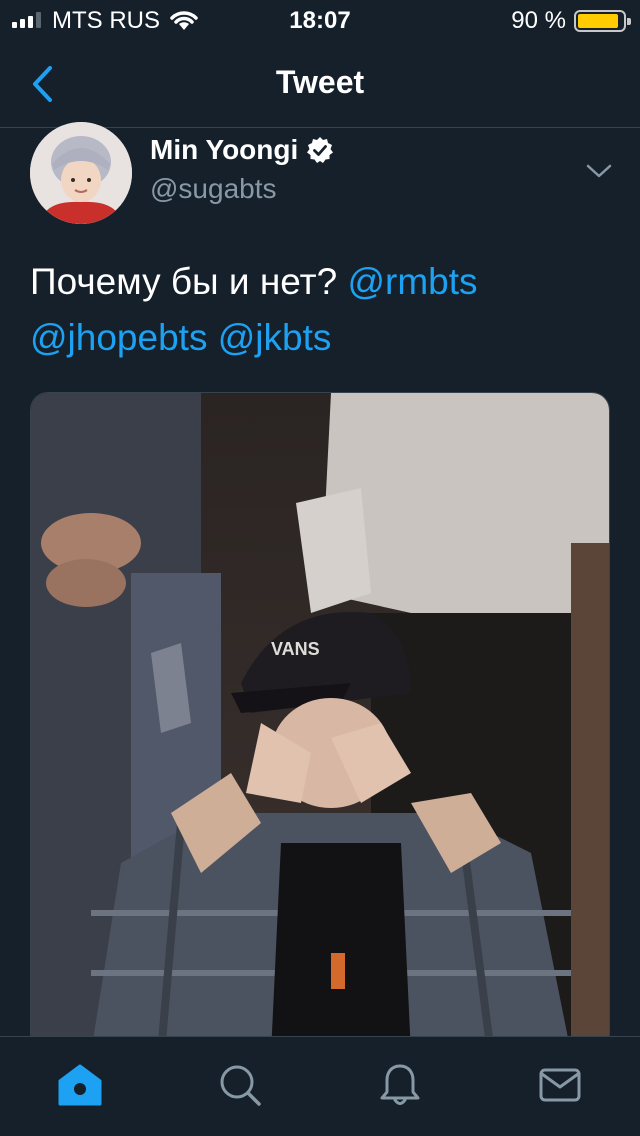  I want to click on mention-link: @rmbts, so click(412, 281).